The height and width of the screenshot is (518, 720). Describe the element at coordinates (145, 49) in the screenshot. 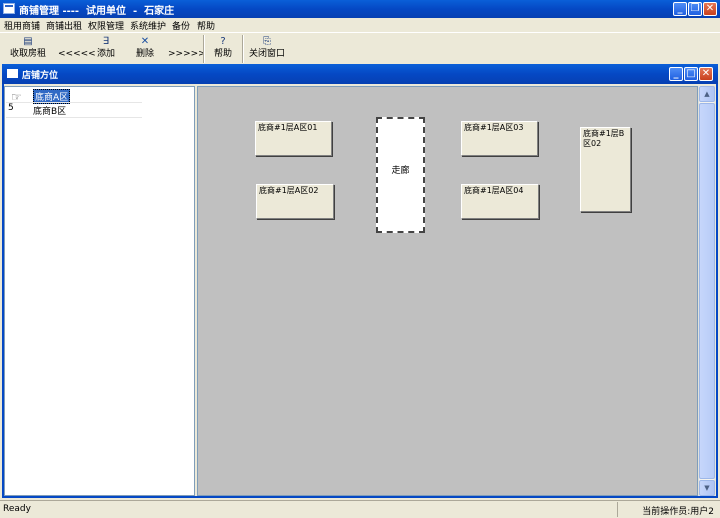

I see `delete-button: ✕ 删除` at that location.